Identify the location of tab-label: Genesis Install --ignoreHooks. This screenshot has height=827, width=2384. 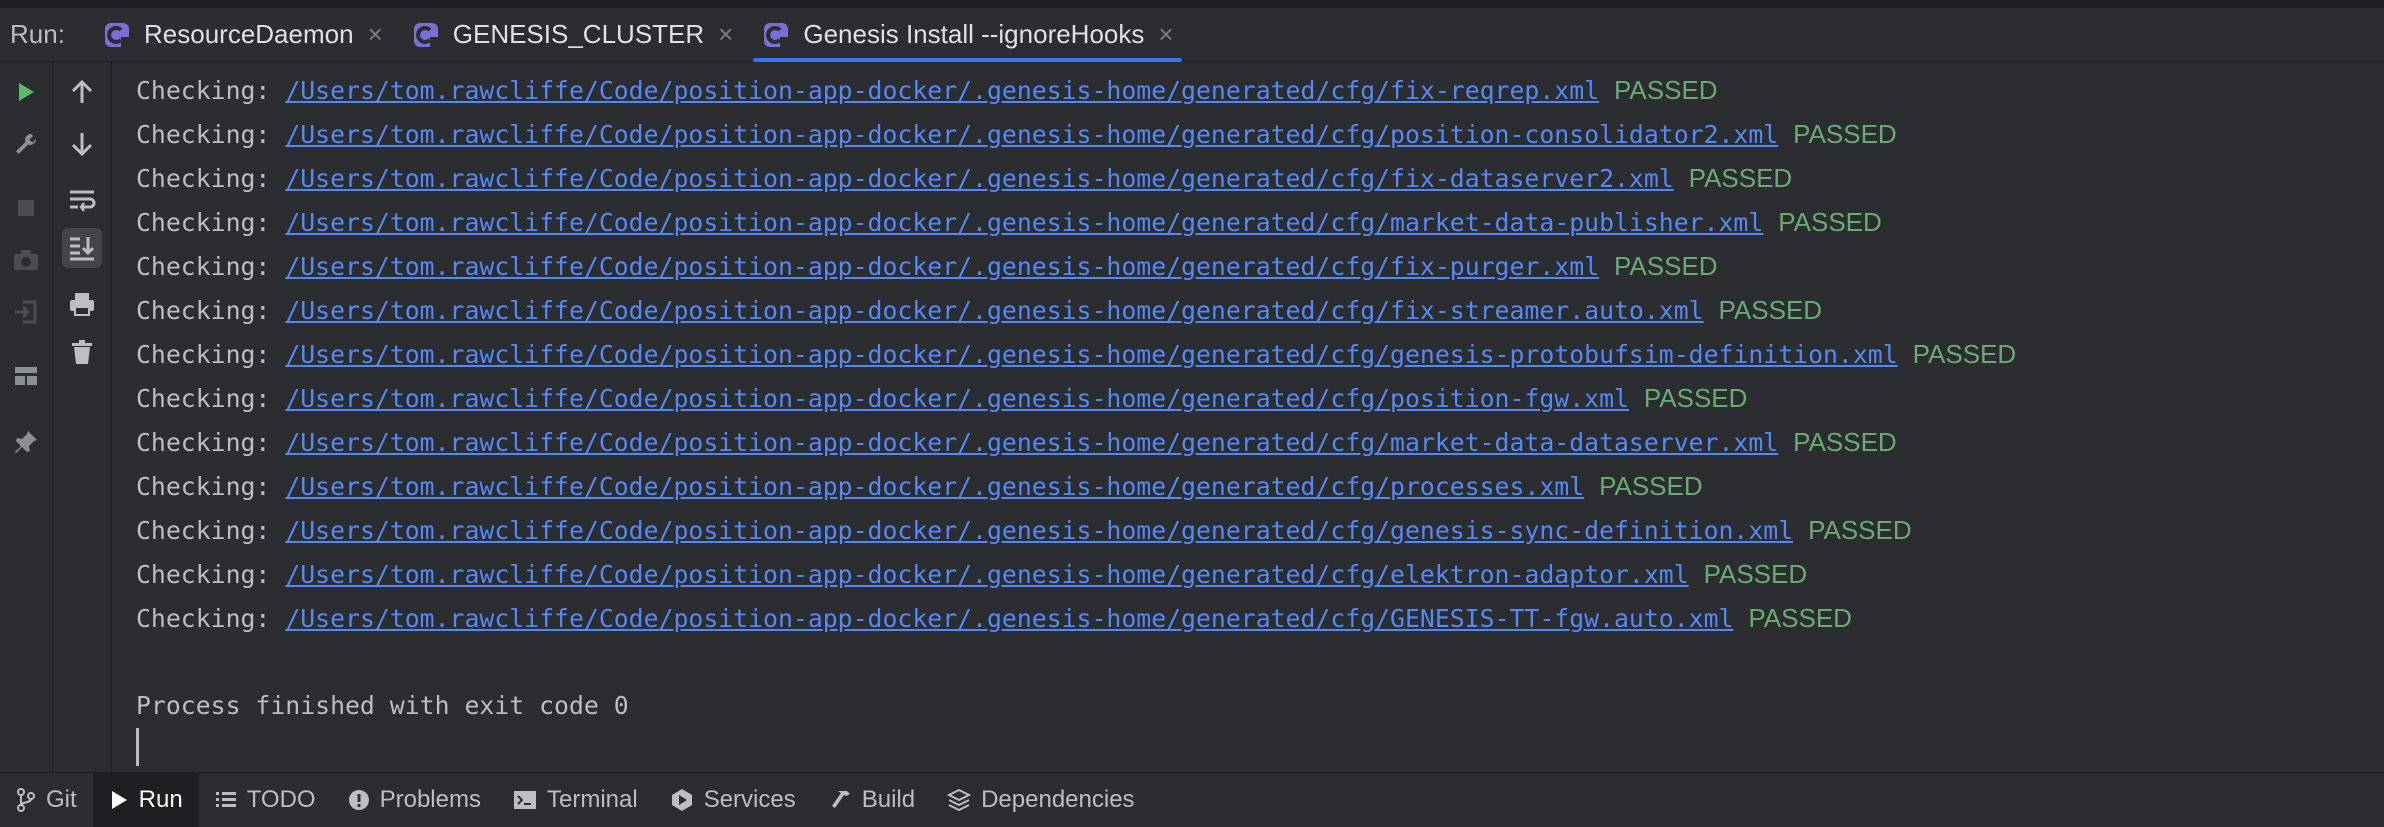
(974, 34).